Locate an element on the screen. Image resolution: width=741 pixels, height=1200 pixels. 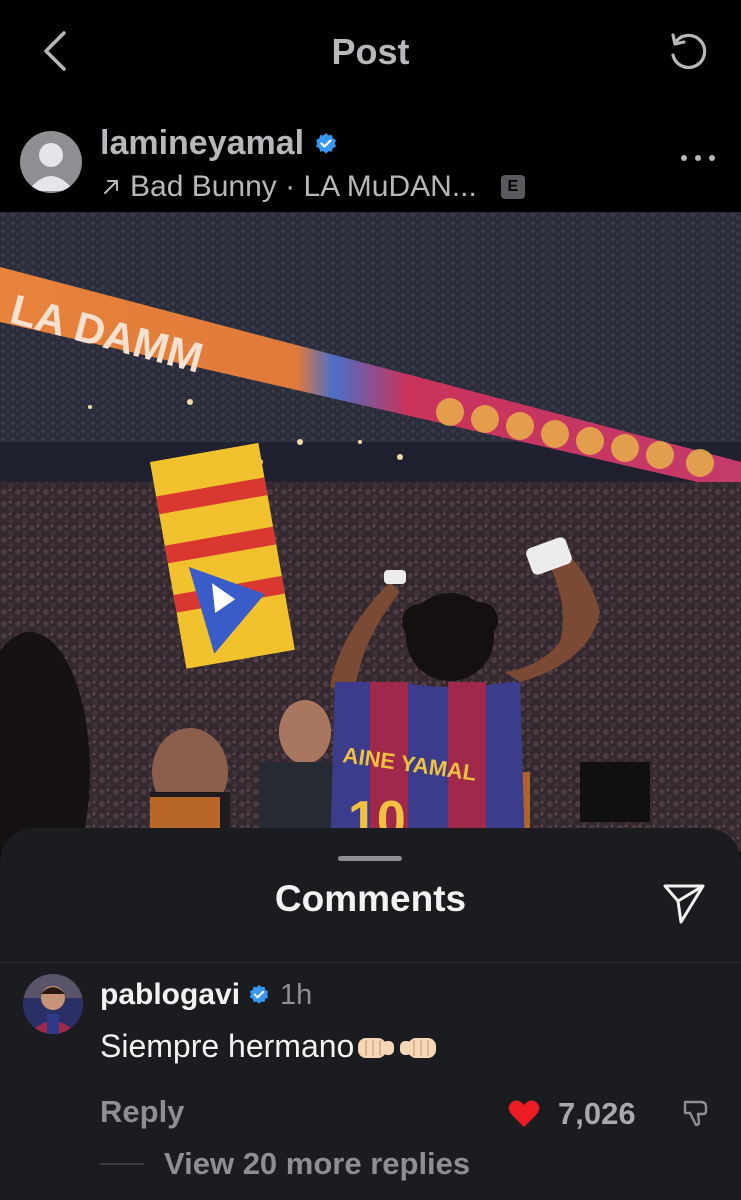
back-button is located at coordinates (55, 51).